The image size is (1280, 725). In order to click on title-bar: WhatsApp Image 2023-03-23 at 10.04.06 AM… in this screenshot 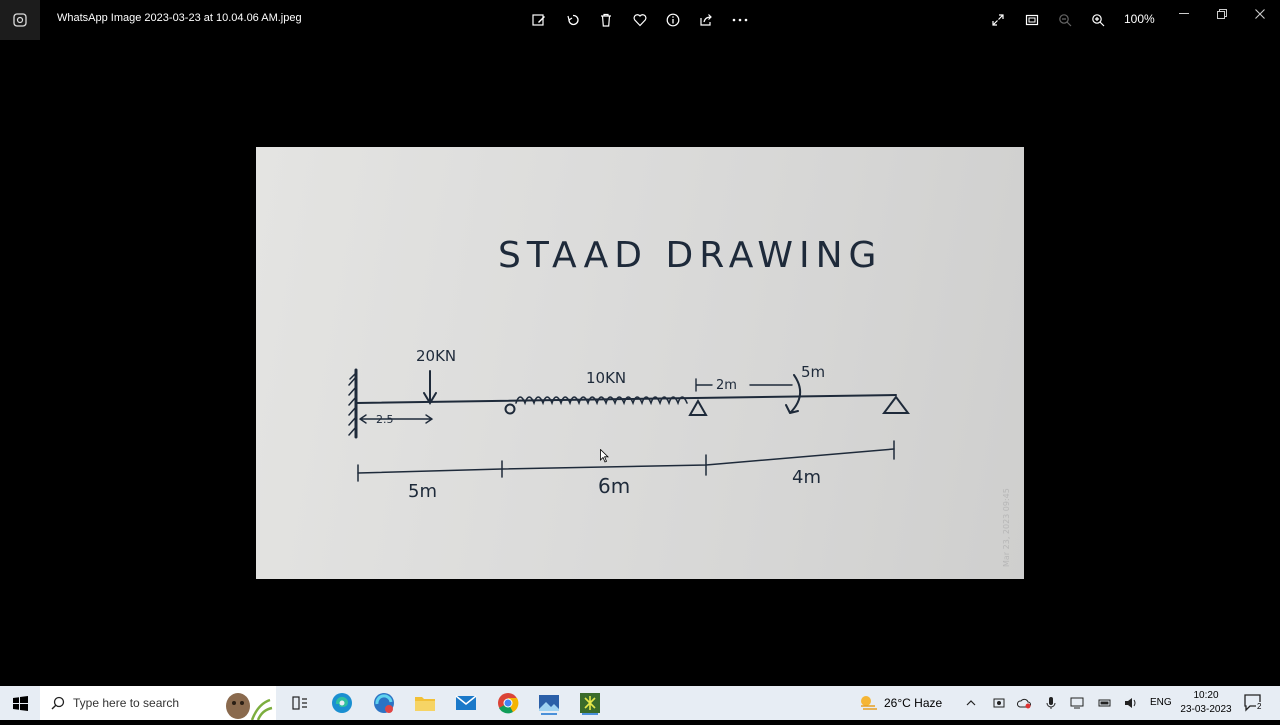, I will do `click(640, 20)`.